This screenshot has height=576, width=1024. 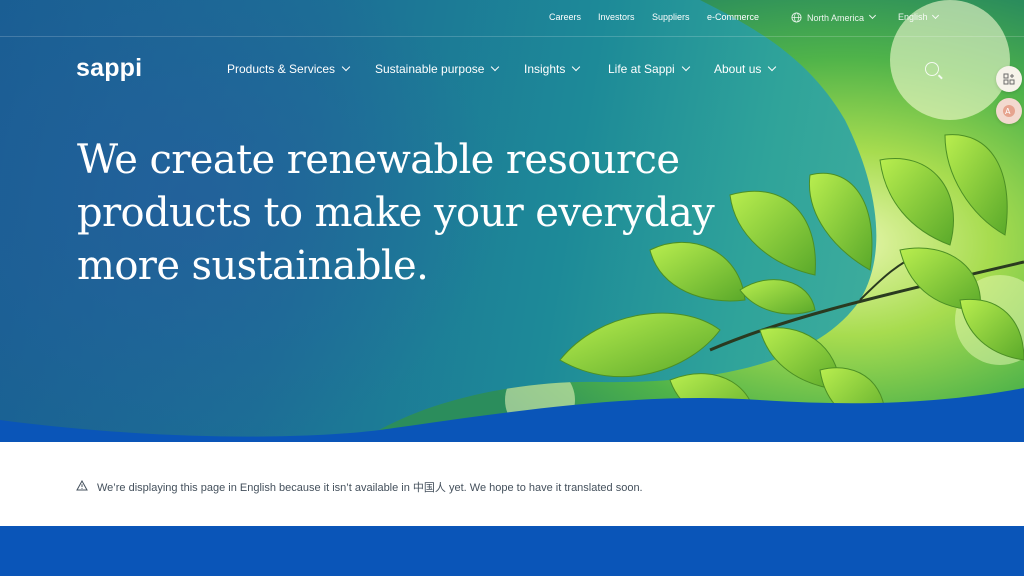 I want to click on nav-insights: Insights, so click(x=552, y=69).